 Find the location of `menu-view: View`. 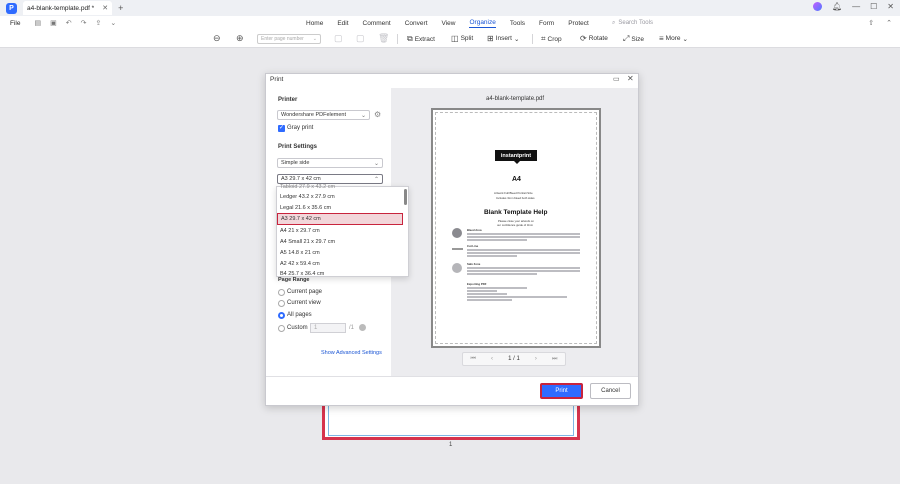

menu-view: View is located at coordinates (449, 23).